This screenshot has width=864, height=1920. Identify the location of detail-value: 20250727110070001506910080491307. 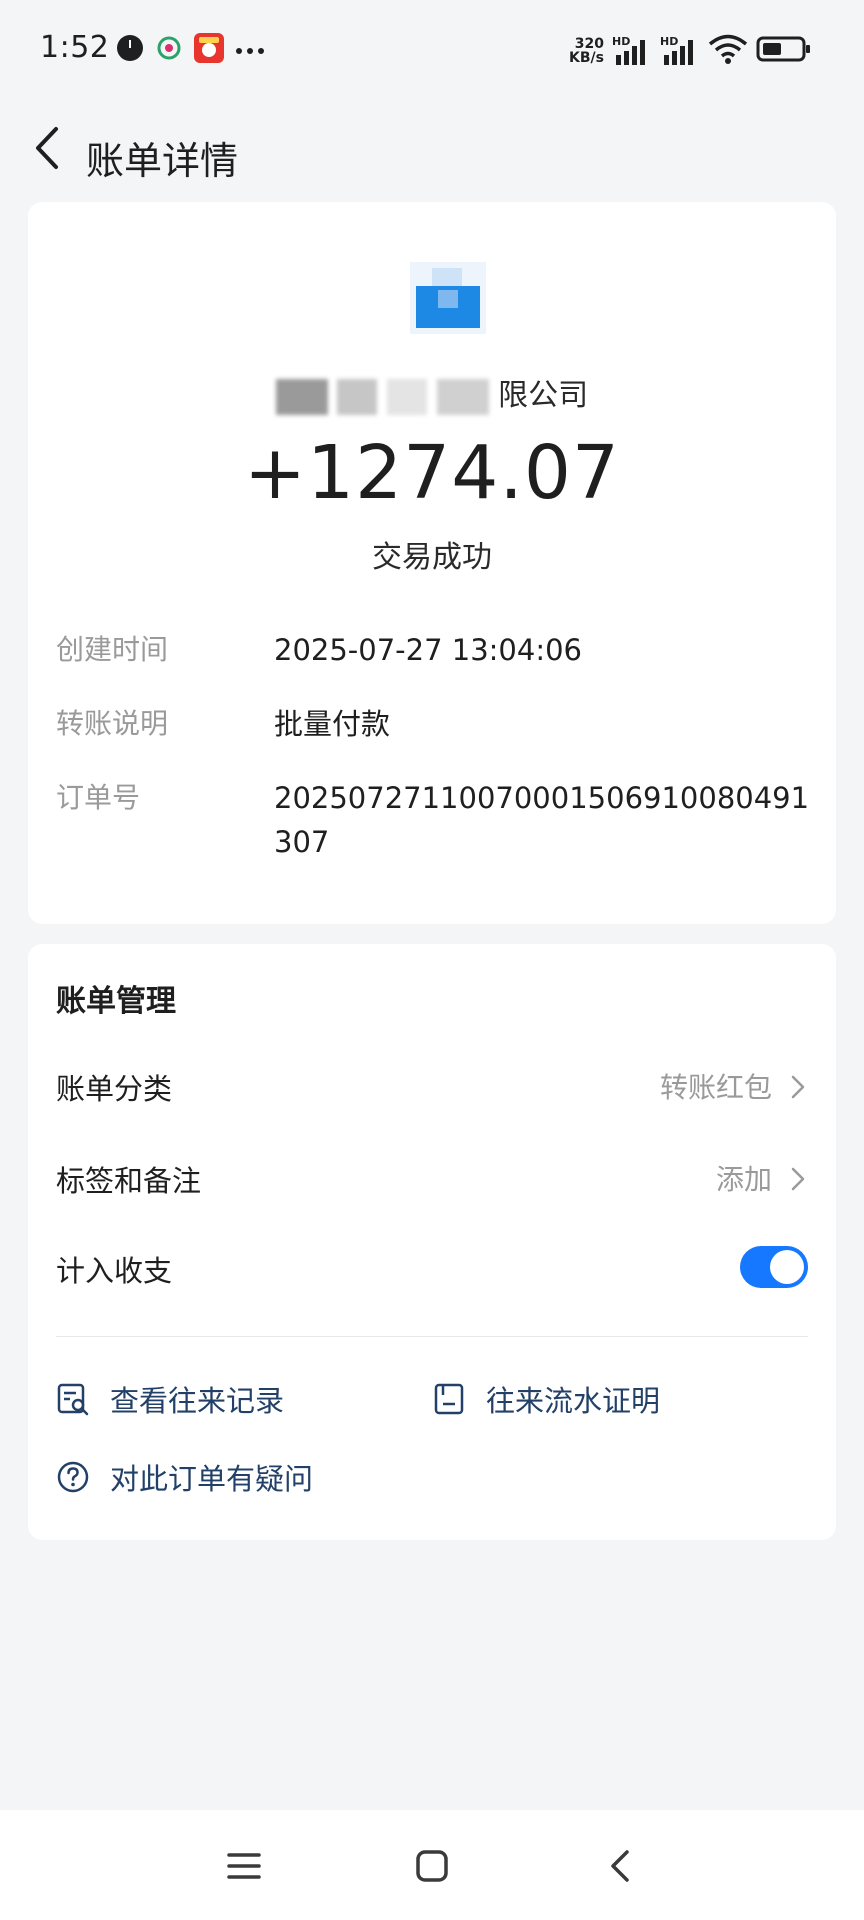
(544, 820).